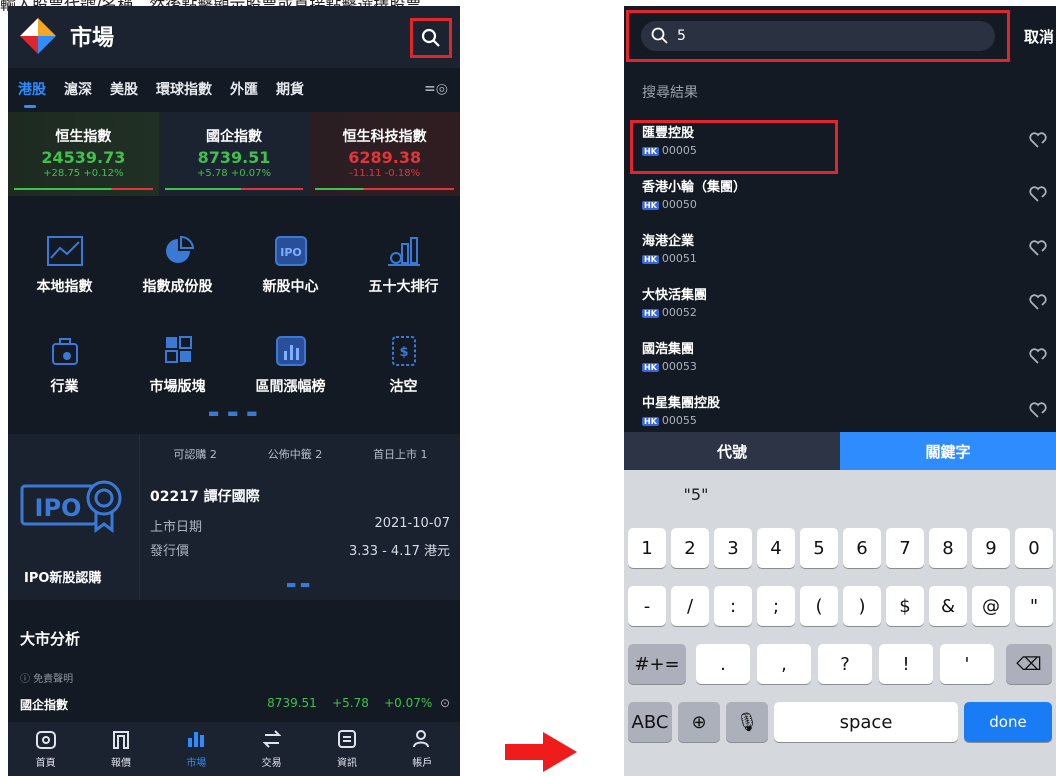 Image resolution: width=1056 pixels, height=776 pixels. What do you see at coordinates (681, 36) in the screenshot?
I see `search-query: 5` at bounding box center [681, 36].